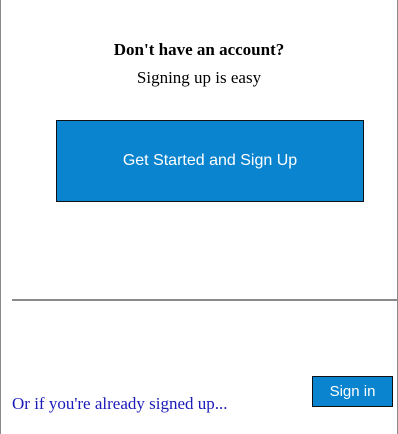  Describe the element at coordinates (205, 300) in the screenshot. I see `section-divider` at that location.